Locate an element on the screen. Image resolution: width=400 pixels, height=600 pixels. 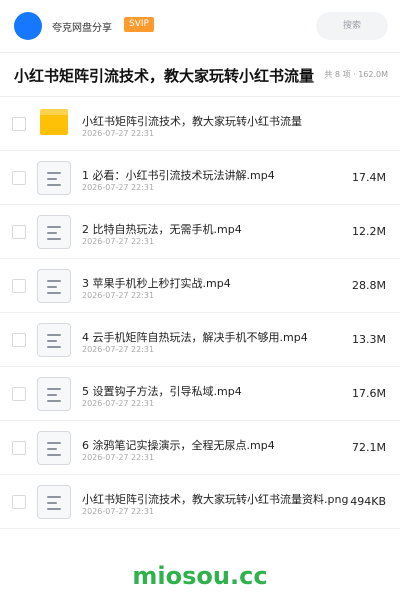
page-title: 小红书矩阵引流技术，教大家玩转小红书流量 is located at coordinates (164, 76).